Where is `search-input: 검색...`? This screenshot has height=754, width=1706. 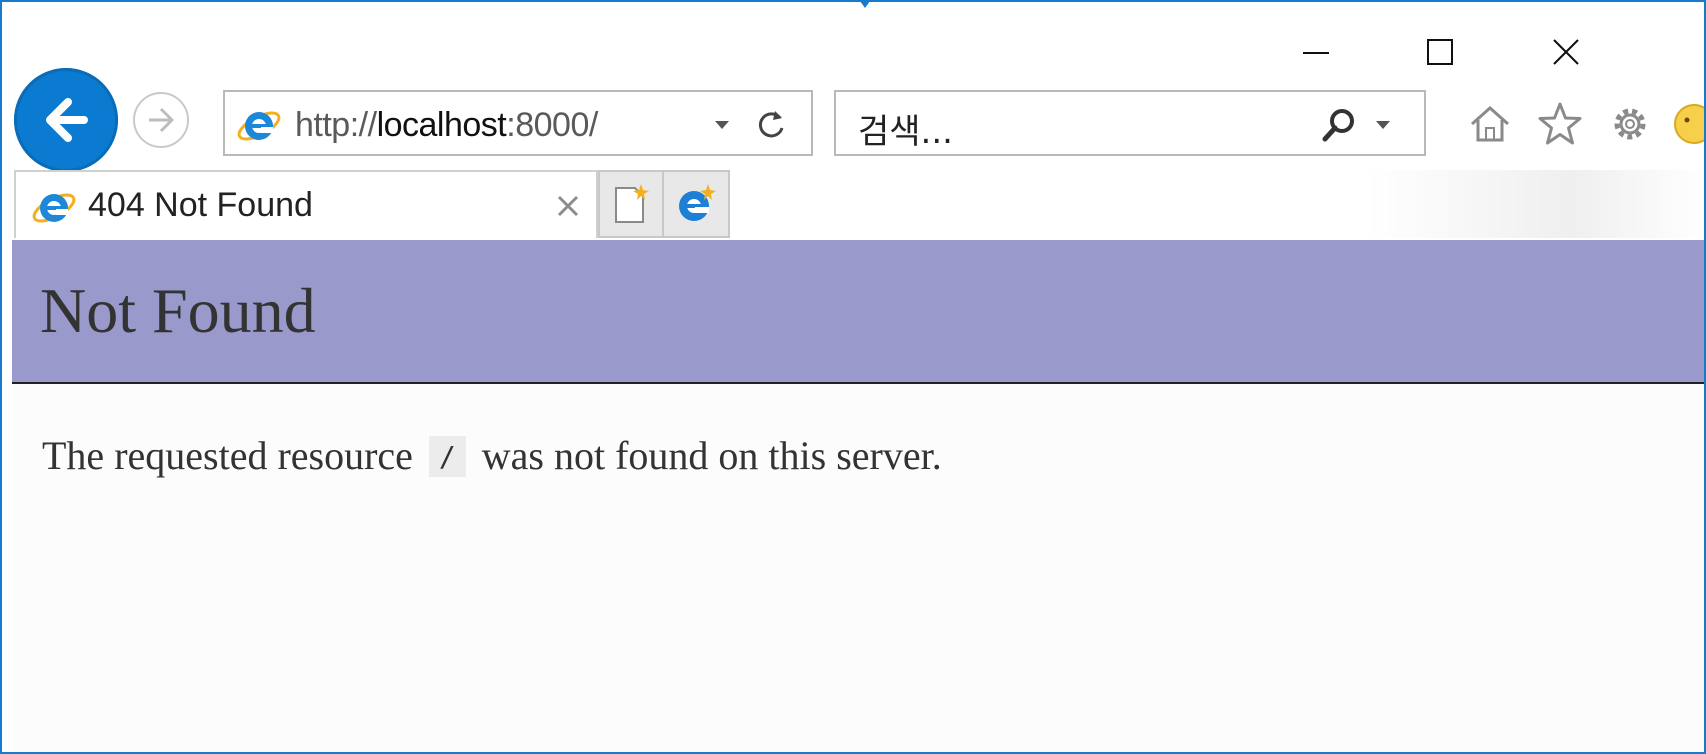
search-input: 검색... is located at coordinates (905, 128).